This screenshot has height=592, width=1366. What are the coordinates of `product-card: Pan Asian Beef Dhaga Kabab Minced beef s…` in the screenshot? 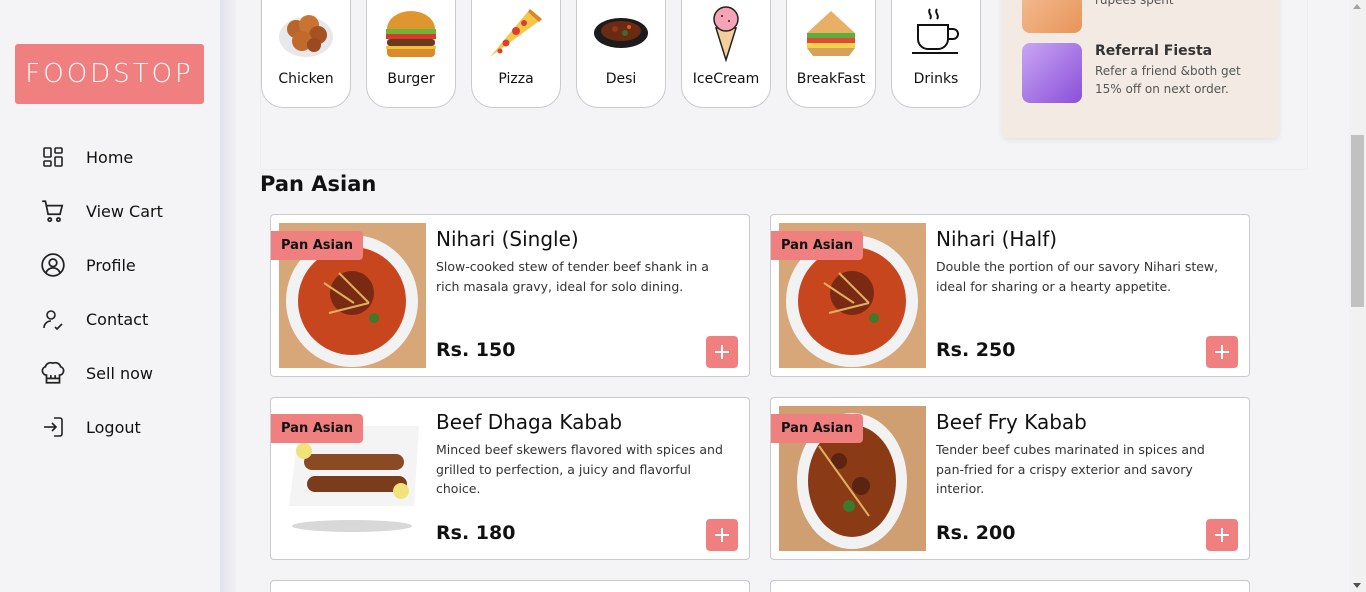 It's located at (510, 478).